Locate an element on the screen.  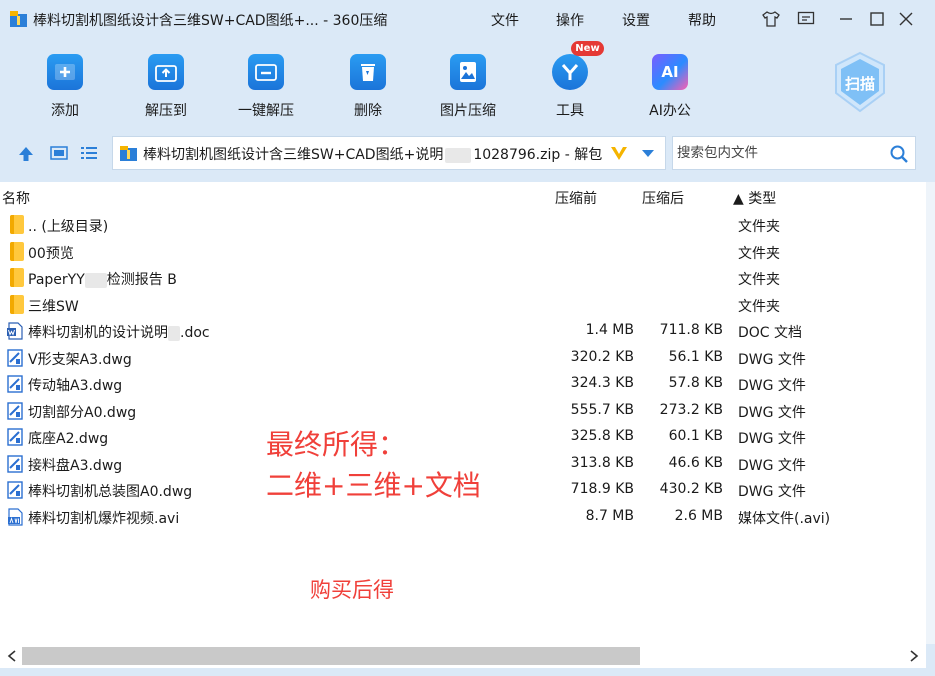
menu-operations: 操作 is located at coordinates (570, 20).